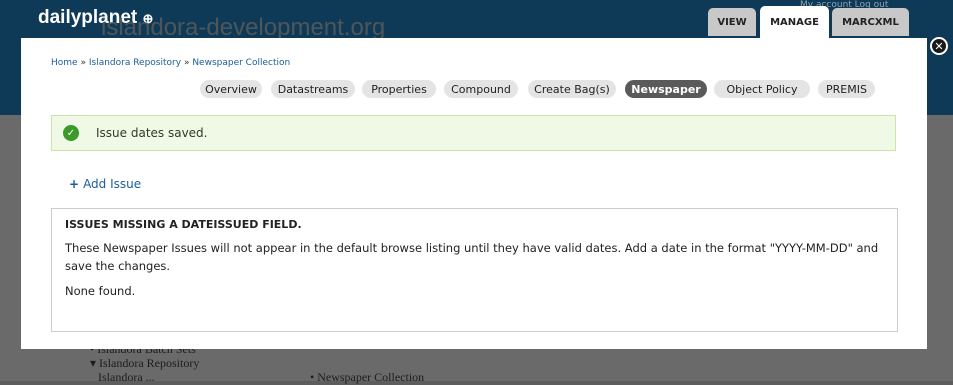  I want to click on empty-state: None found., so click(100, 291).